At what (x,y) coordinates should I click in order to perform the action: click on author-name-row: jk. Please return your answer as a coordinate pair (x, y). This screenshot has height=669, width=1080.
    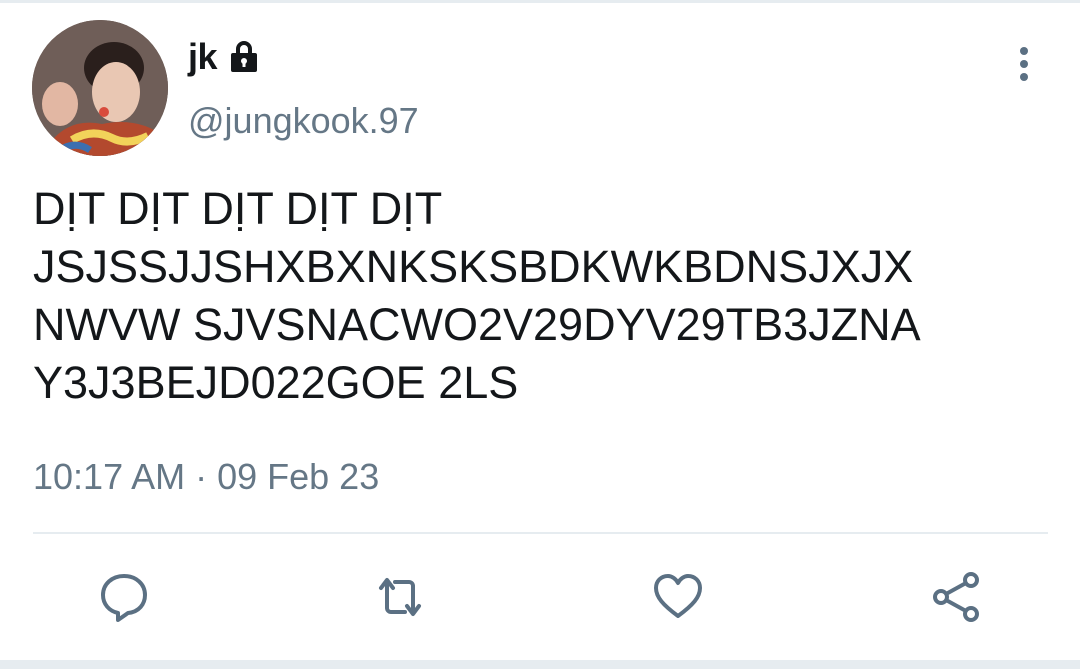
    Looking at the image, I should click on (224, 57).